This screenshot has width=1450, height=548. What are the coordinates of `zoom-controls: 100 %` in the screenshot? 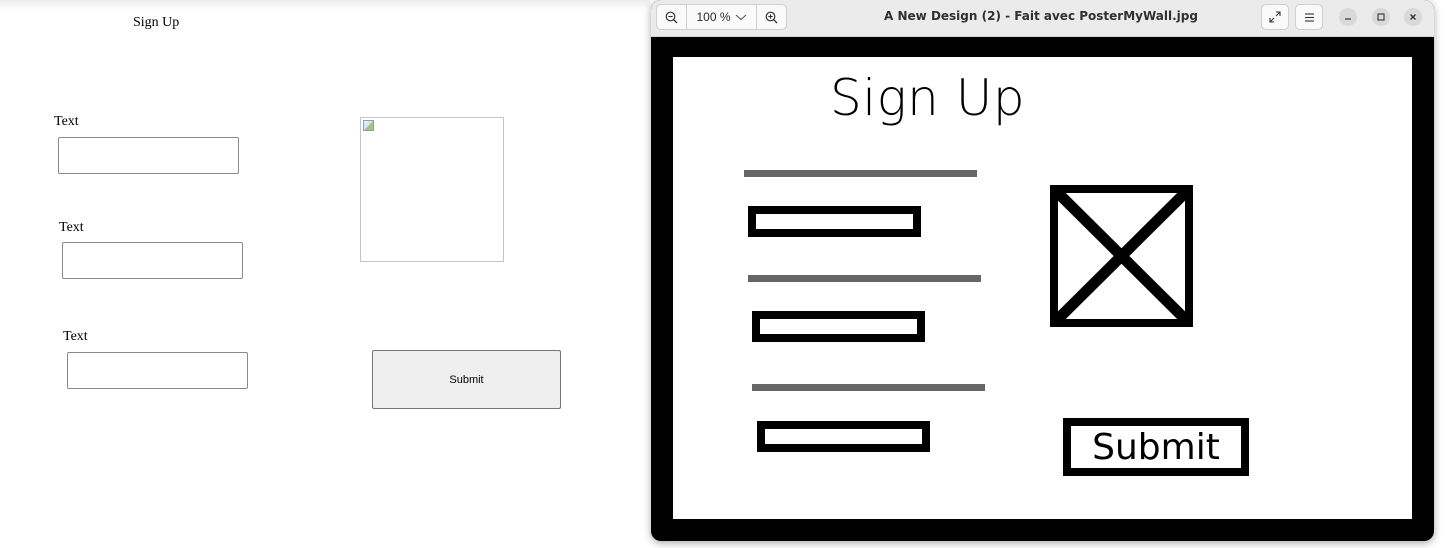 It's located at (721, 17).